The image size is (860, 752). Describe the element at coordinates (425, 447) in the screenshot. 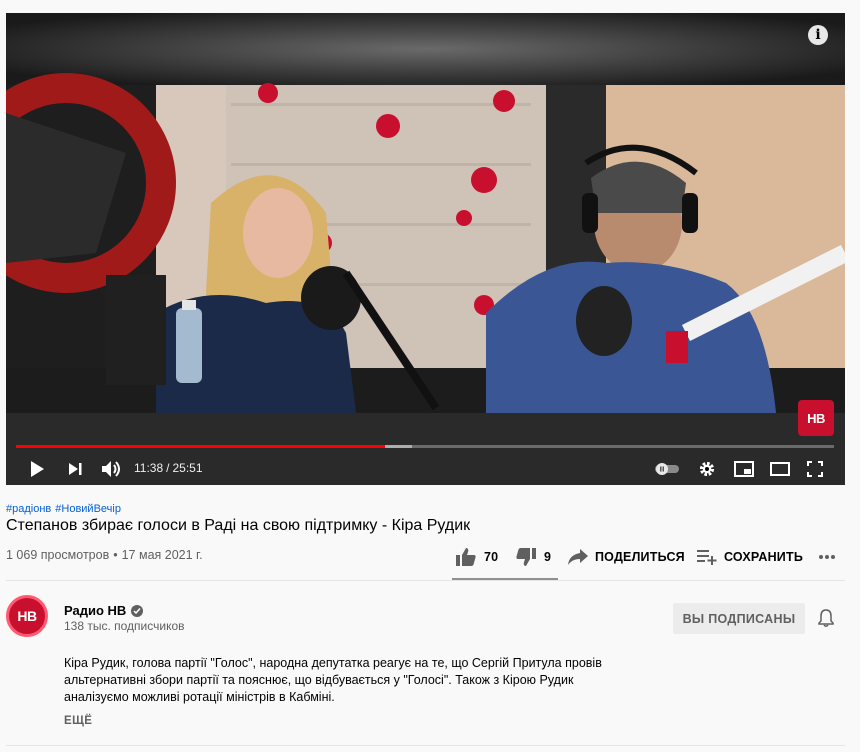

I see `progress-bar` at that location.